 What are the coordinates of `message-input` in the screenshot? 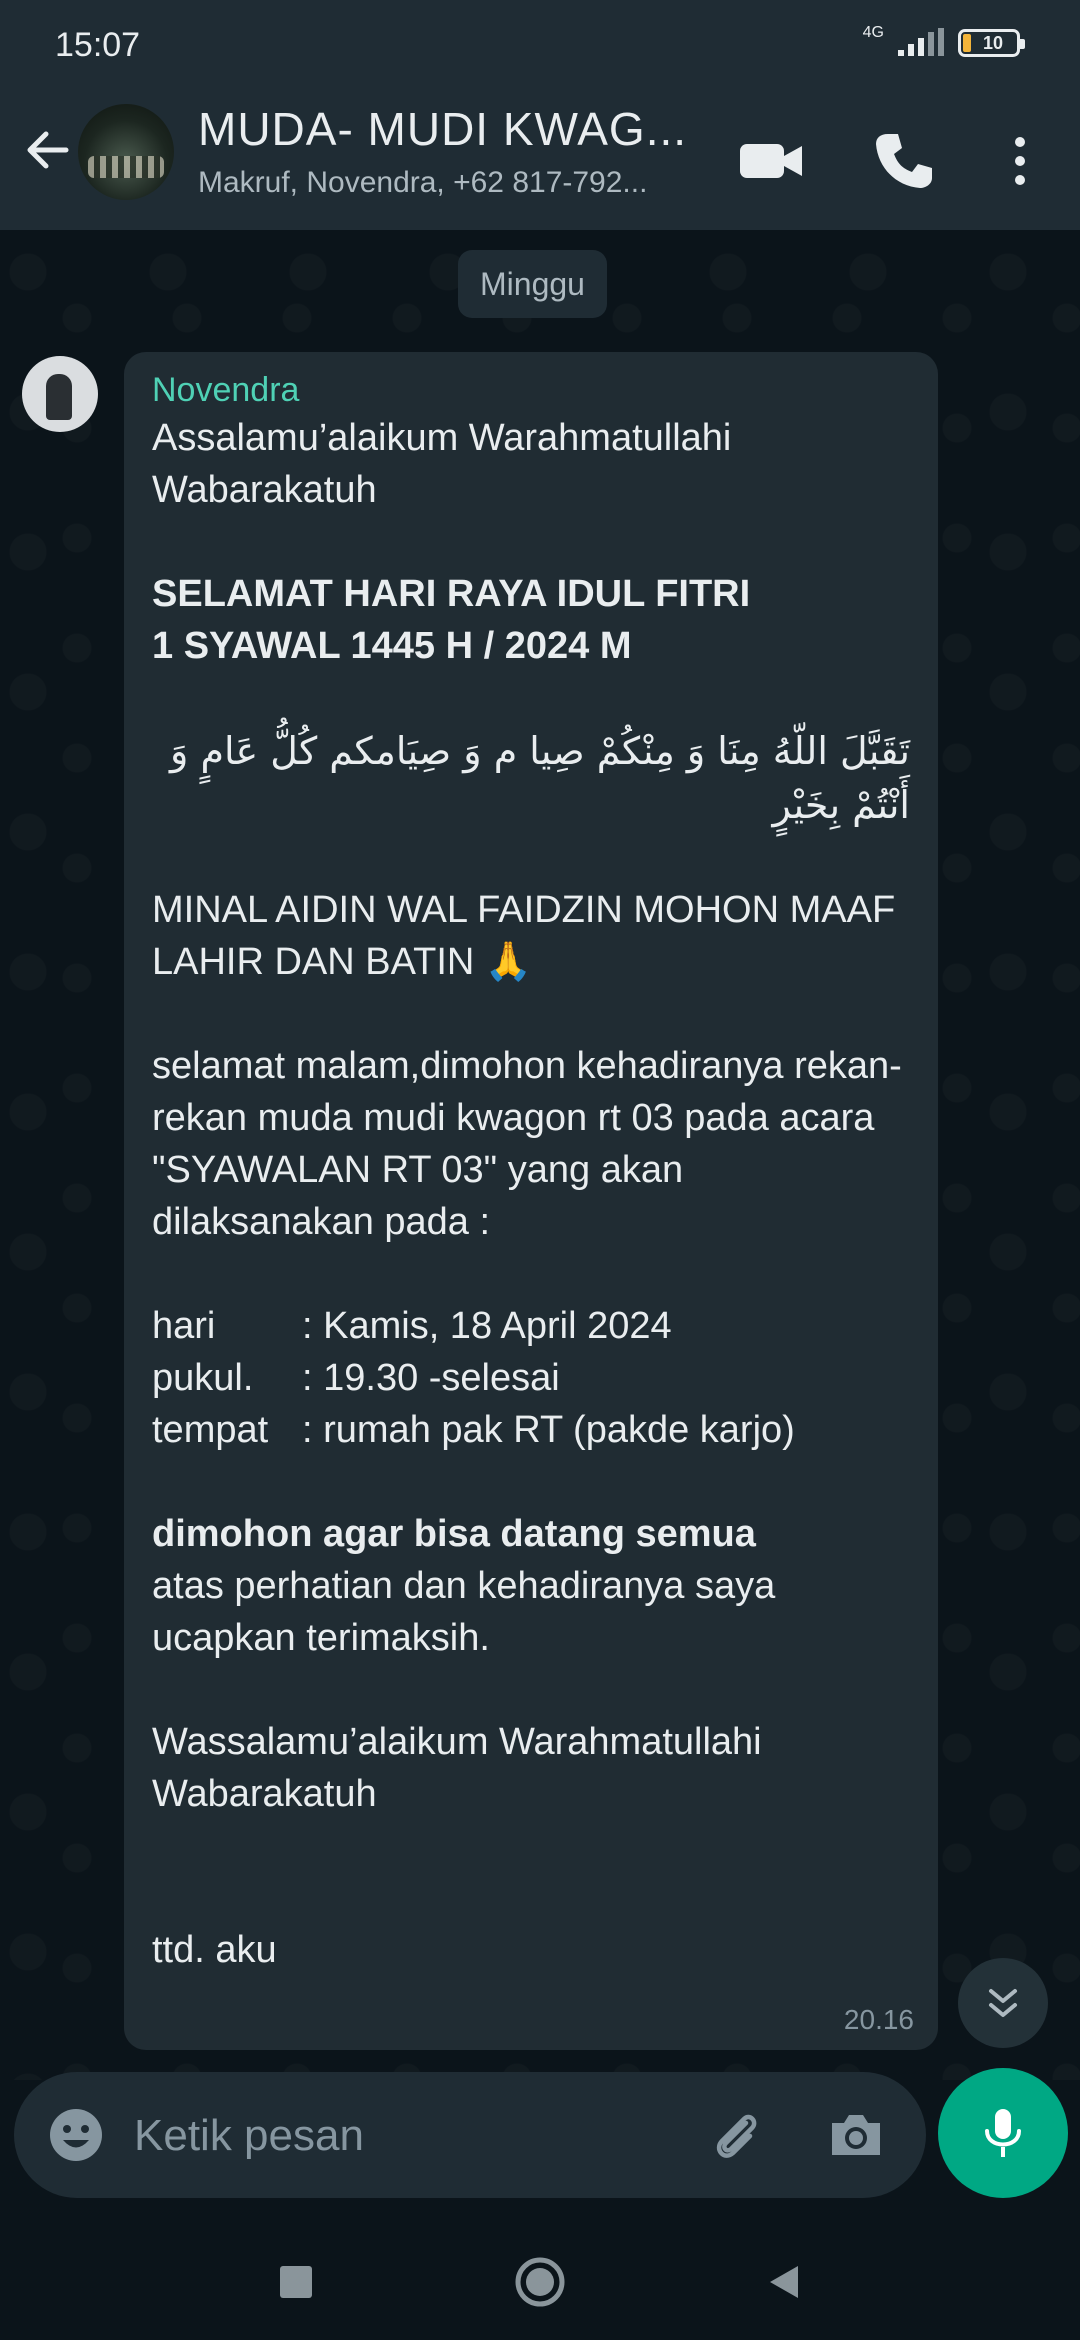 It's located at (414, 2136).